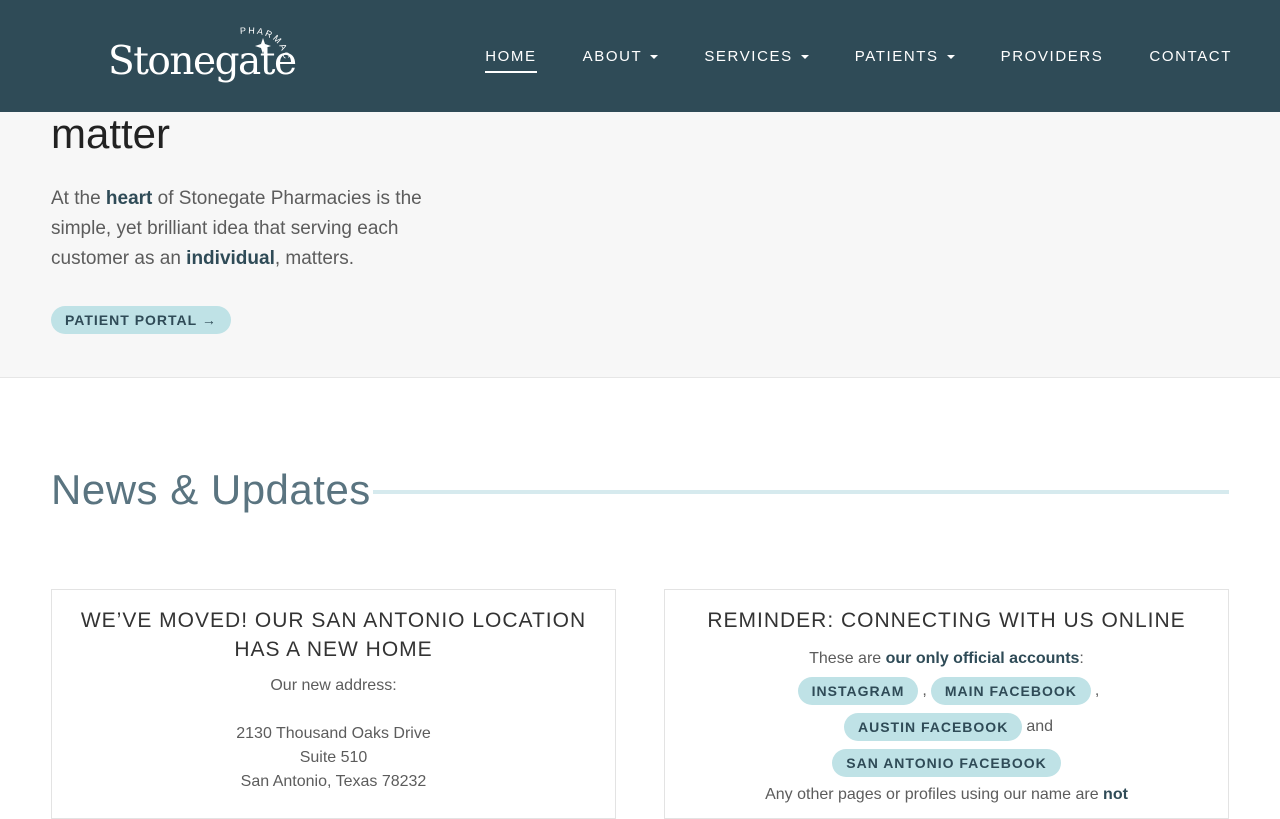 This screenshot has width=1280, height=819. What do you see at coordinates (896, 56) in the screenshot?
I see `nav-patients-label: PATIENTS` at bounding box center [896, 56].